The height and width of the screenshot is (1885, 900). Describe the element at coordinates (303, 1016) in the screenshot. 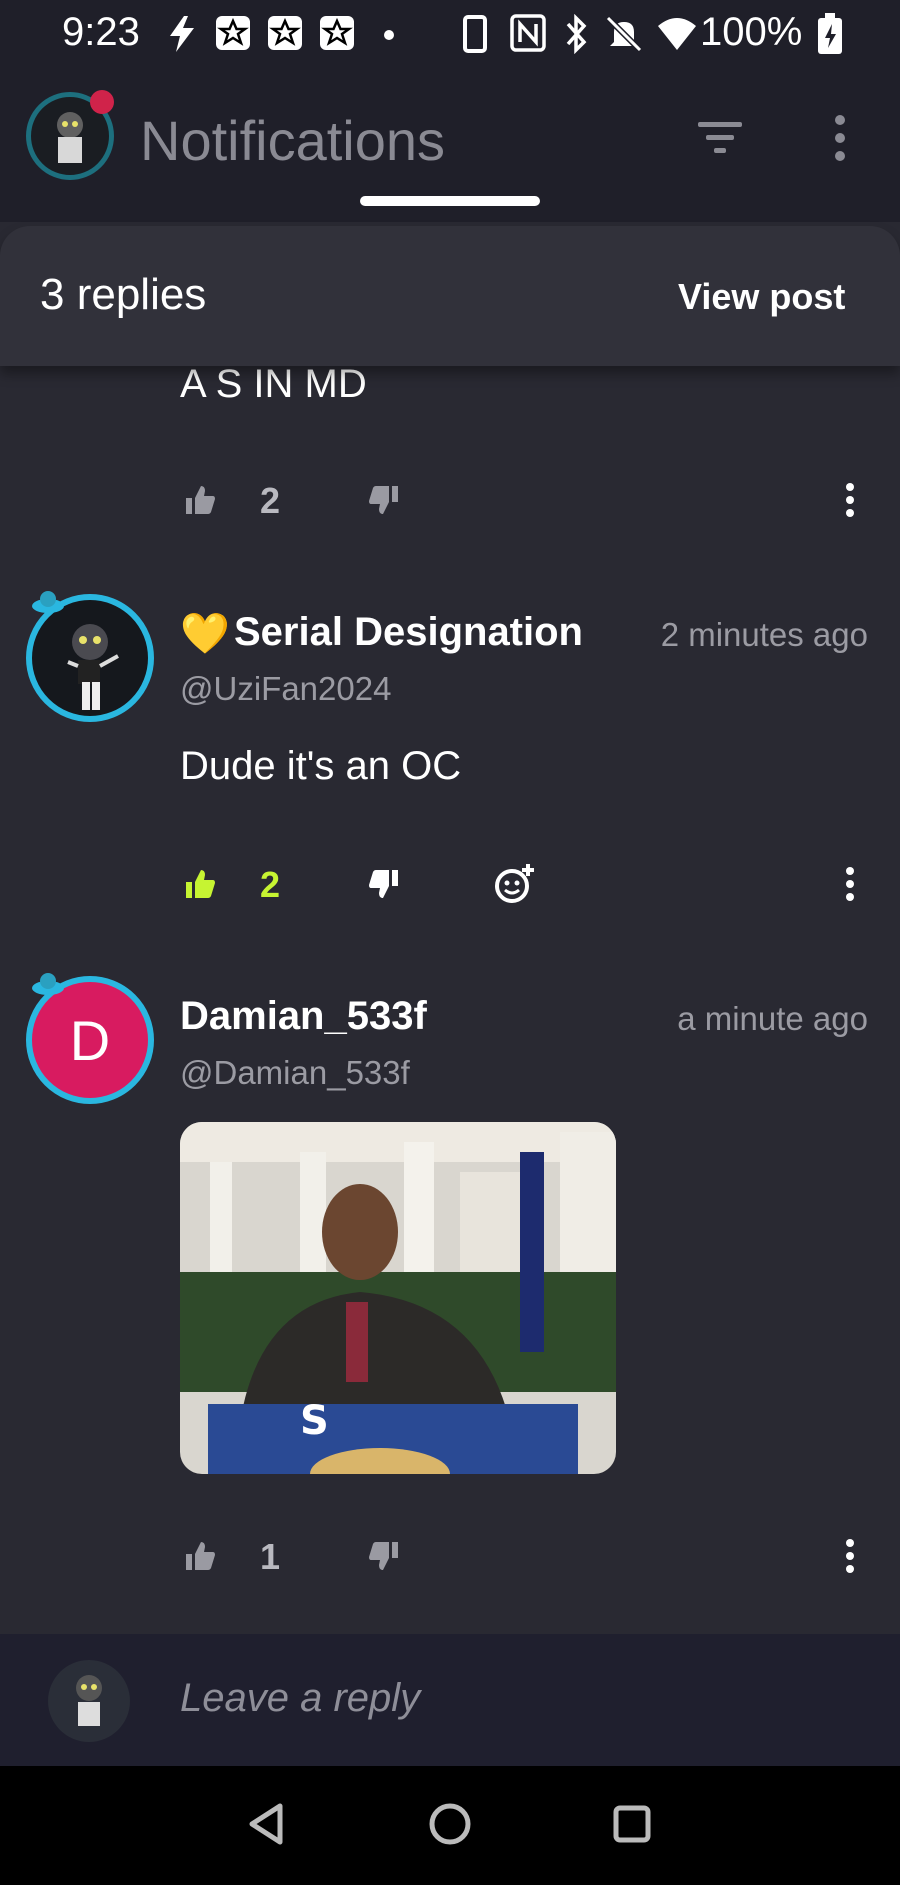

I see `author-name: Damian_533f` at that location.